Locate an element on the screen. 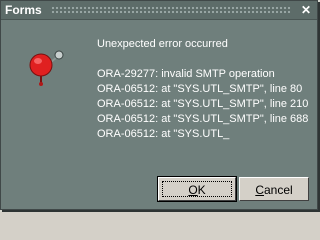 The image size is (320, 240). focus-ring is located at coordinates (197, 189).